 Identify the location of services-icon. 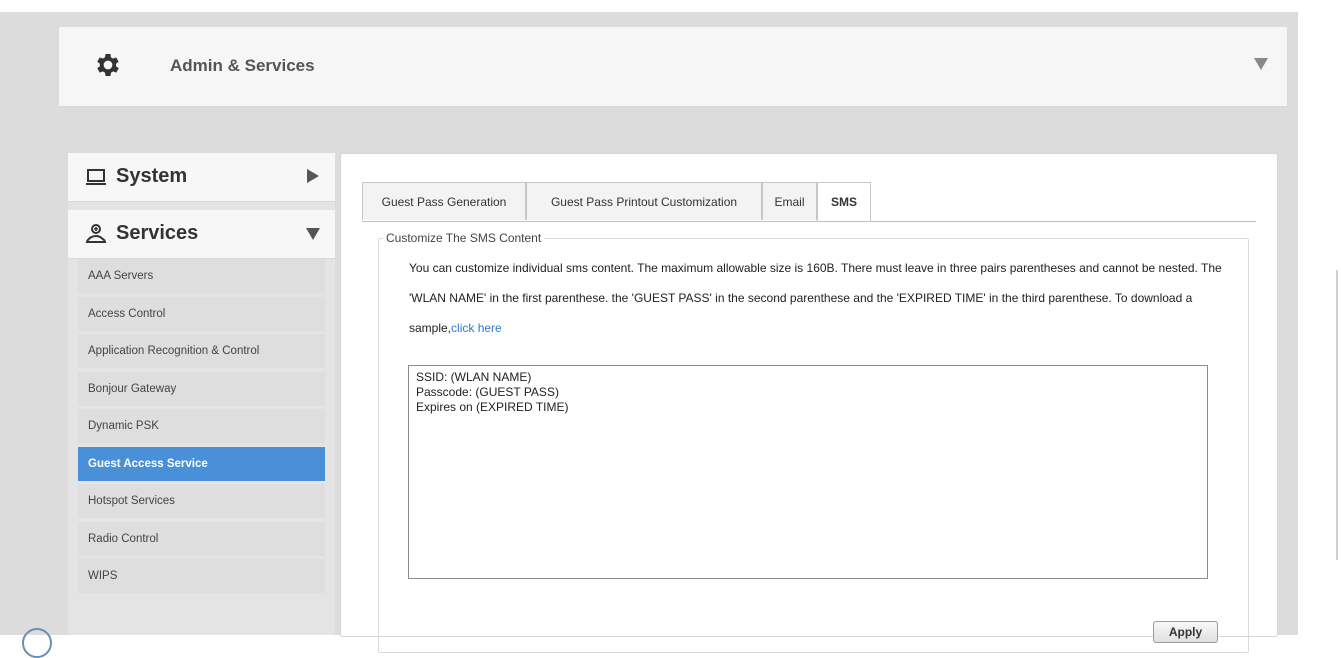
(96, 233).